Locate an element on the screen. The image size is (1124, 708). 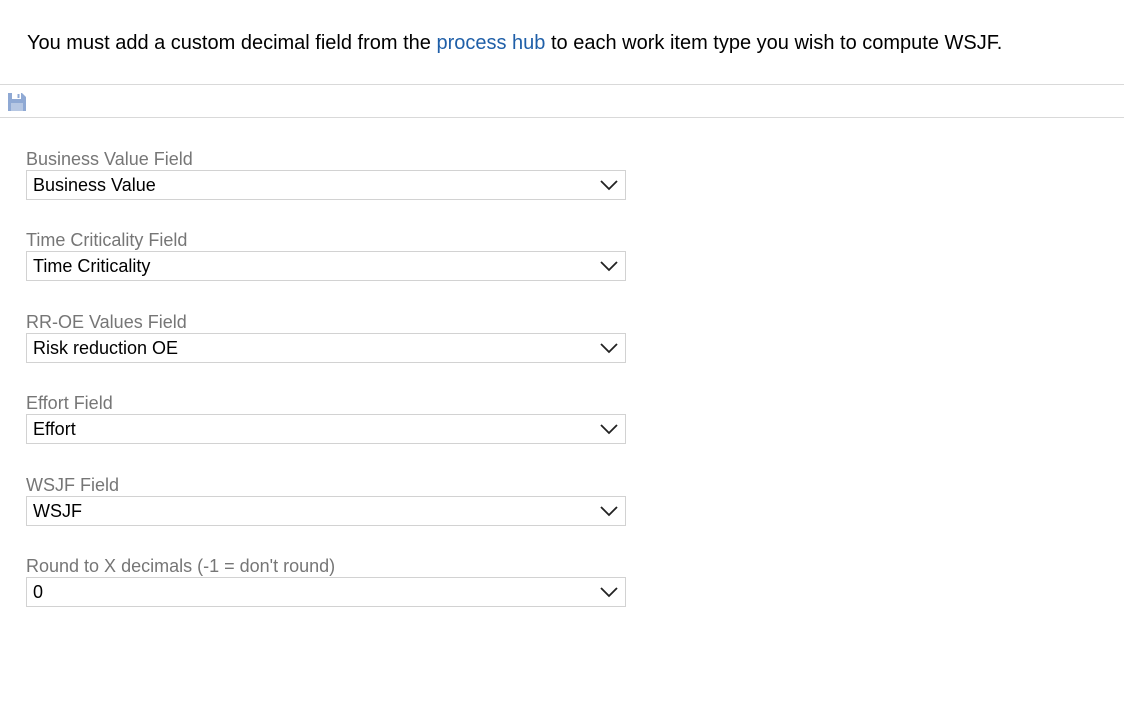
time-criticality-field-select: Time Criticality is located at coordinates (326, 266).